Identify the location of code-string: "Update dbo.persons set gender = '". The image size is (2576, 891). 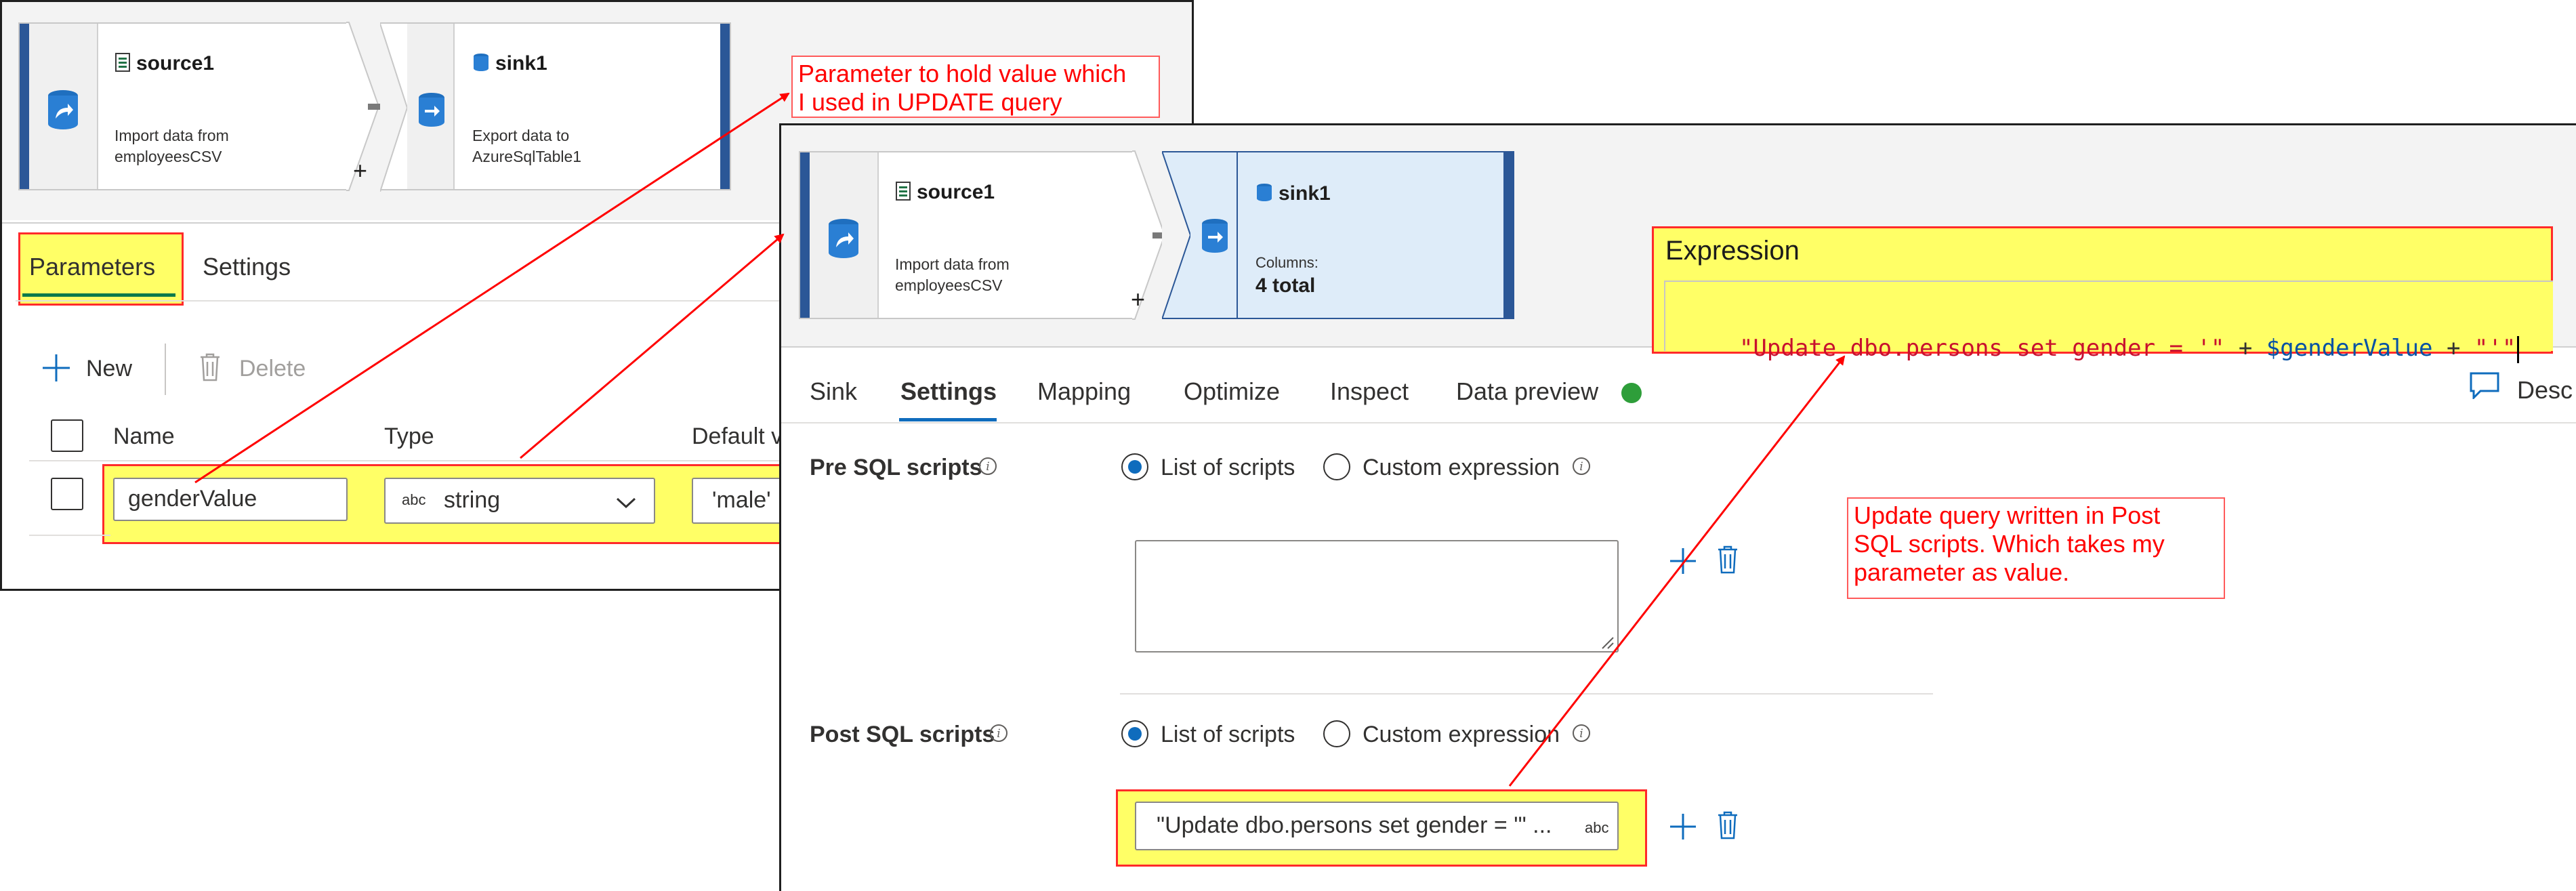
(1982, 348).